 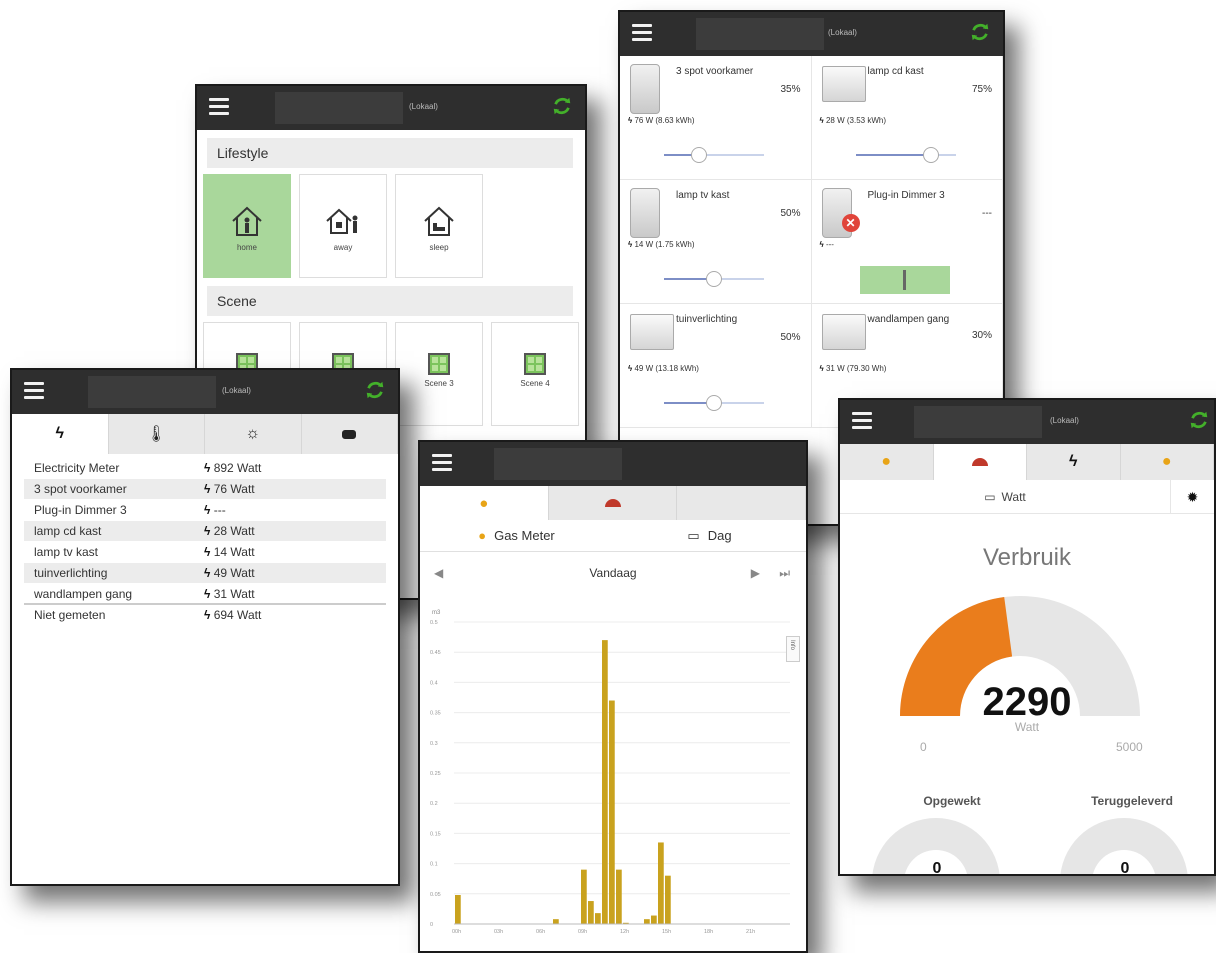 What do you see at coordinates (1027, 702) in the screenshot?
I see `gauge-value: 2290` at bounding box center [1027, 702].